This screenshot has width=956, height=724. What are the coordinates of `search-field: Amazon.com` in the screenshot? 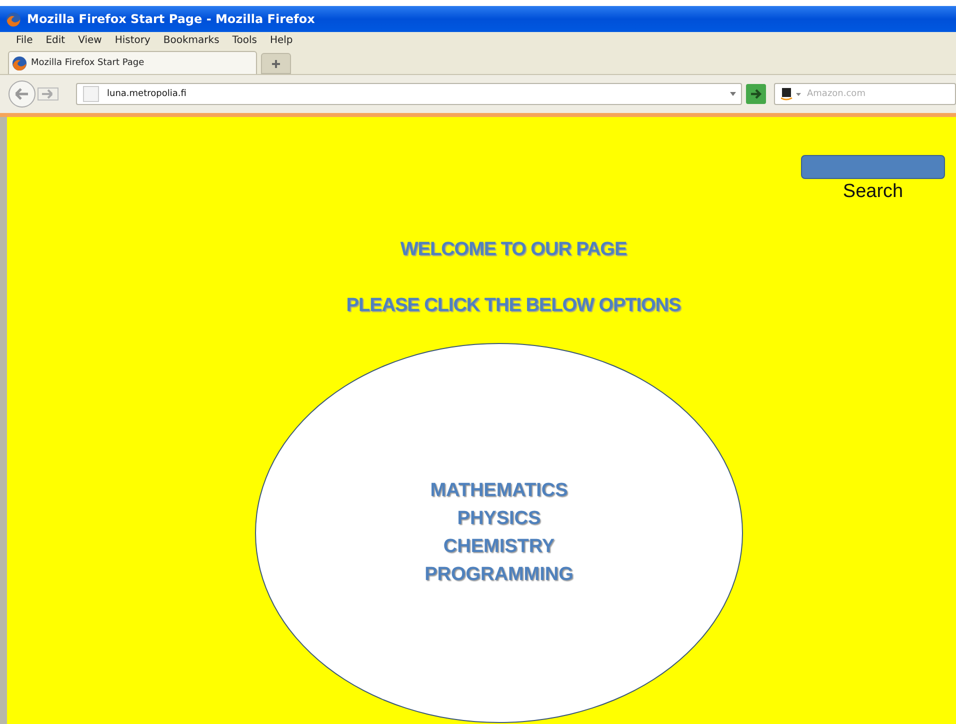 It's located at (865, 94).